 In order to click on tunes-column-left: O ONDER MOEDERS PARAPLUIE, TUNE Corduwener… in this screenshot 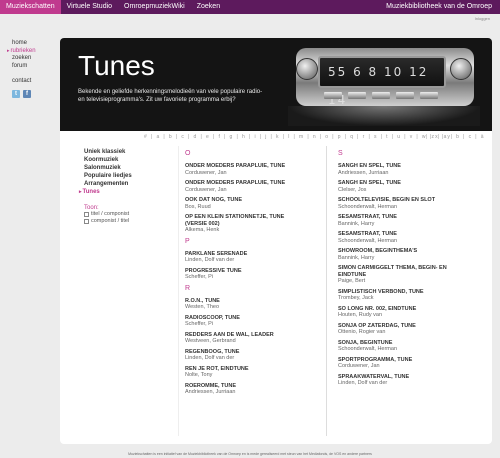, I will do `click(244, 274)`.